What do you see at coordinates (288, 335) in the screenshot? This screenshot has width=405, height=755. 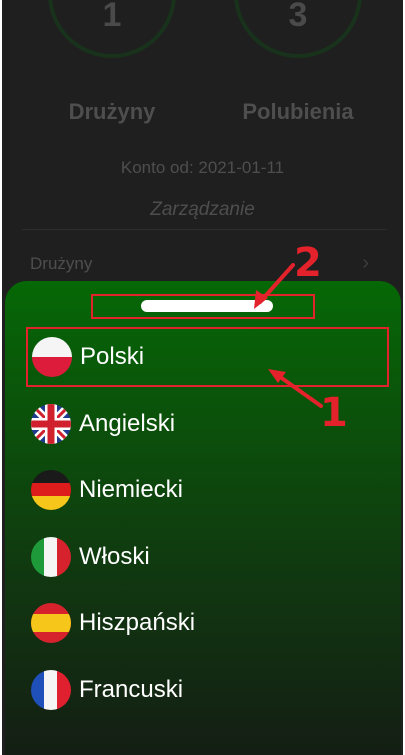 I see `annotation-arrows` at bounding box center [288, 335].